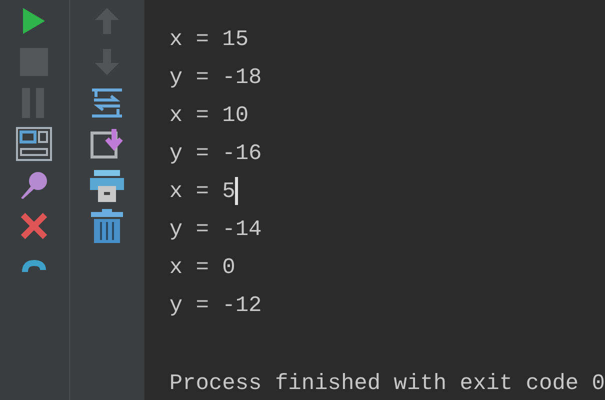 This screenshot has height=400, width=605. Describe the element at coordinates (236, 191) in the screenshot. I see `text-cursor` at that location.